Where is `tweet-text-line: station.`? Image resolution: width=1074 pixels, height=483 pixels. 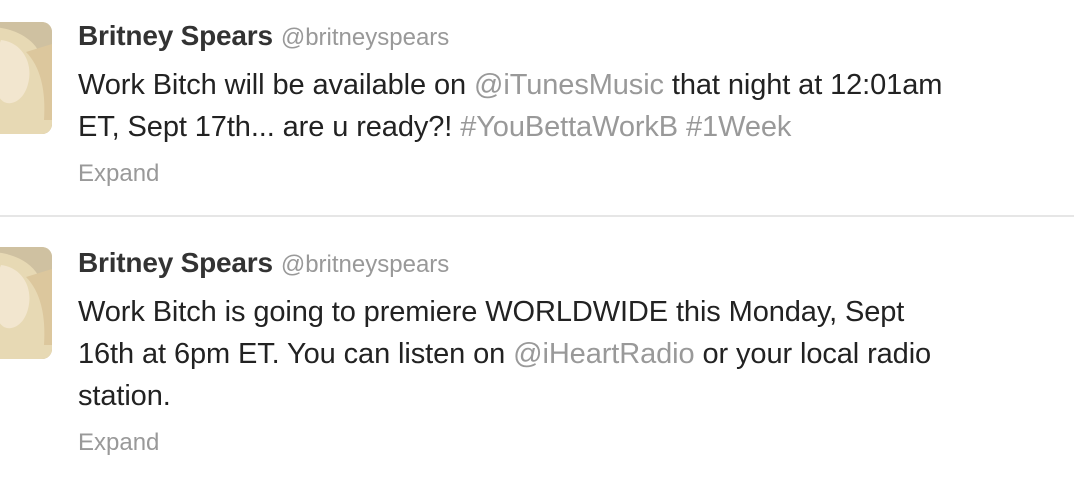 tweet-text-line: station. is located at coordinates (124, 396).